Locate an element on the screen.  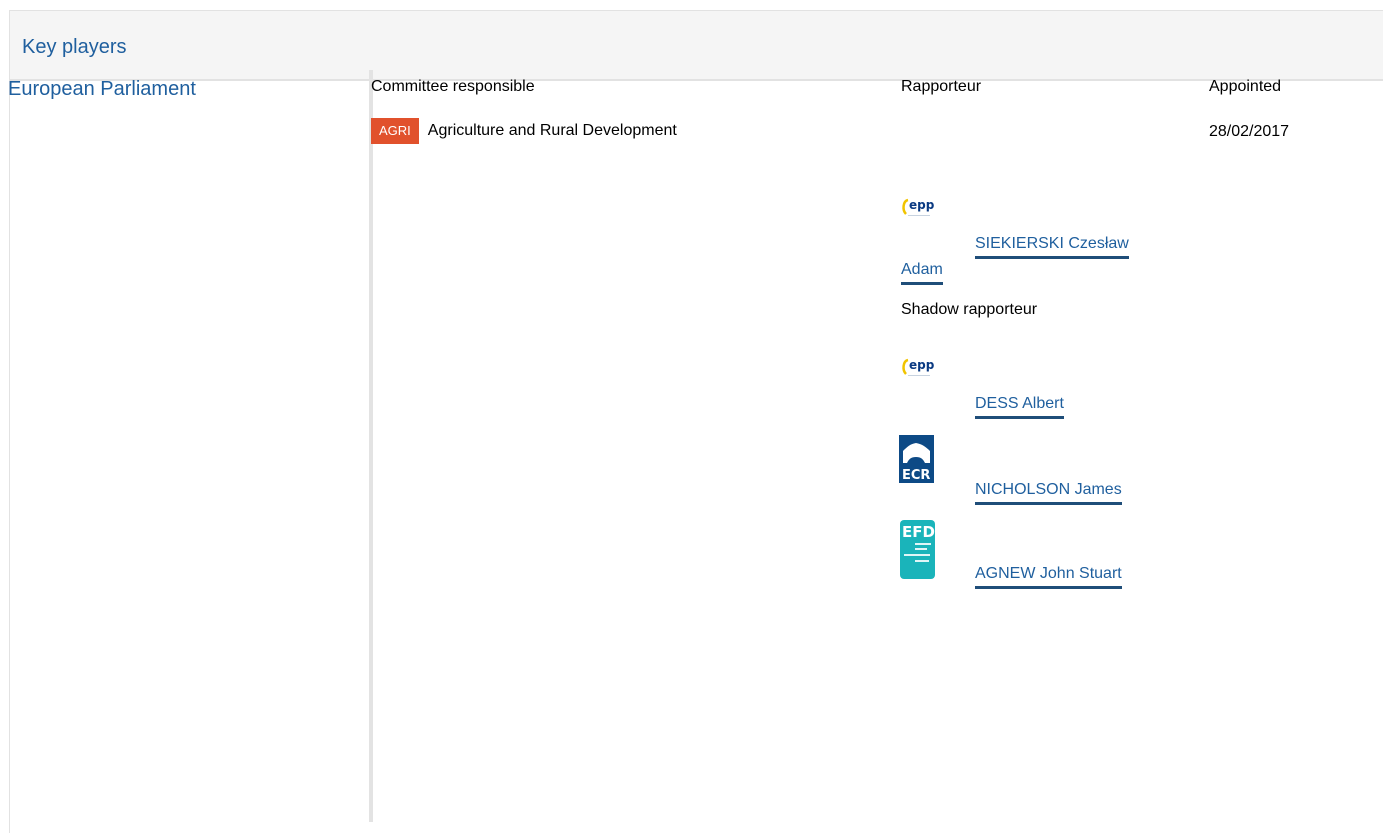
column-header-rapporteur: Rapporteur is located at coordinates (941, 86).